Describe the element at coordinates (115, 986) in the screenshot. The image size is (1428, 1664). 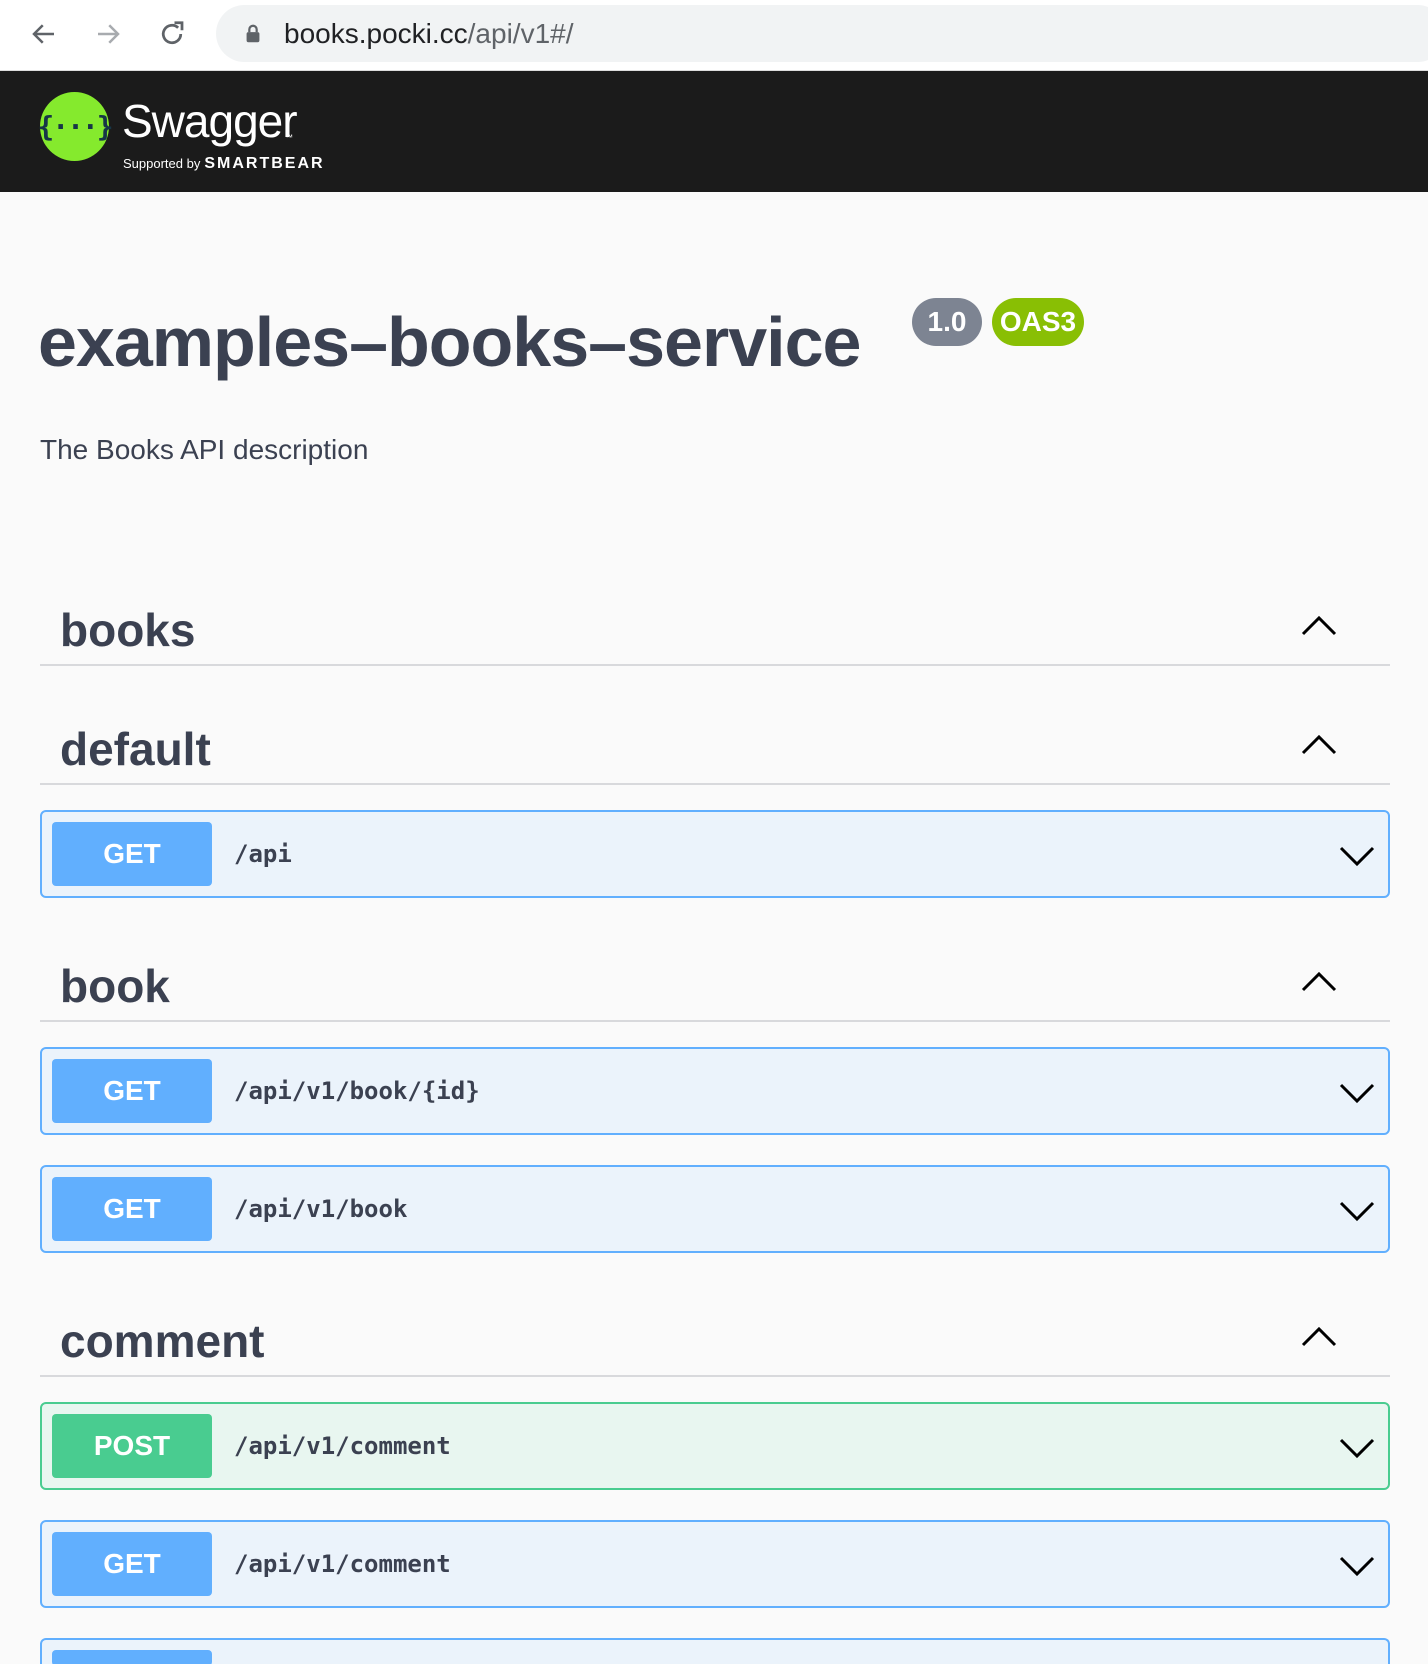
I see `tag-name: book` at that location.